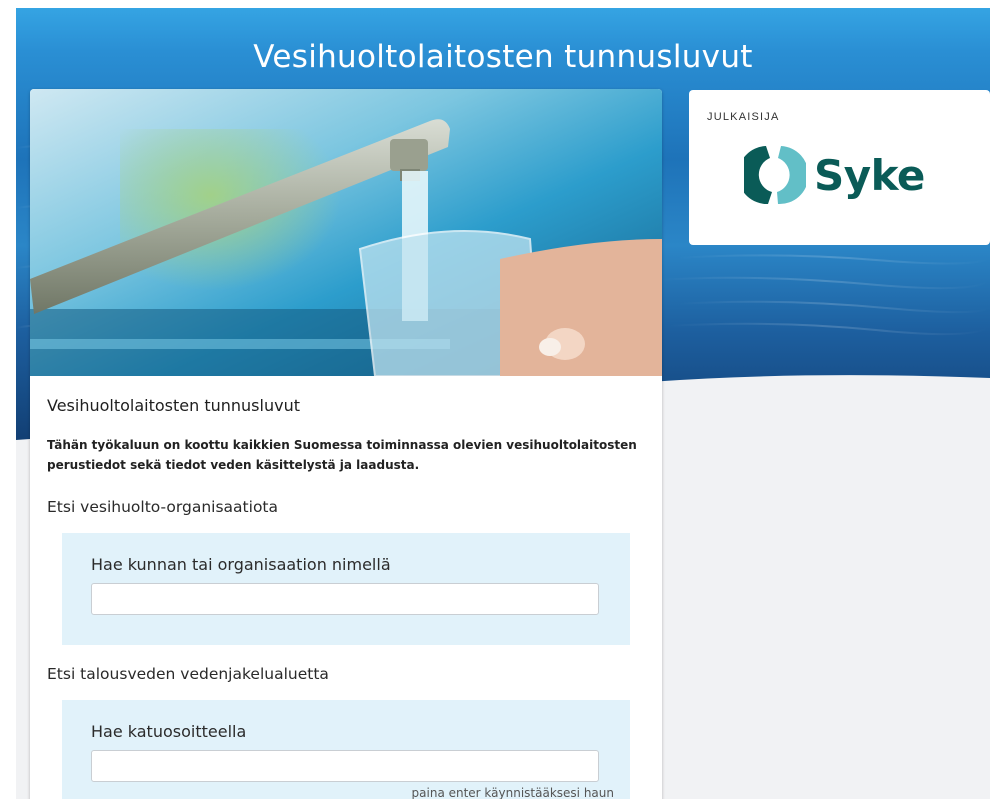 This screenshot has width=990, height=799. What do you see at coordinates (241, 564) in the screenshot?
I see `org-search-label: Hae kunnan tai organisaation nimellä` at bounding box center [241, 564].